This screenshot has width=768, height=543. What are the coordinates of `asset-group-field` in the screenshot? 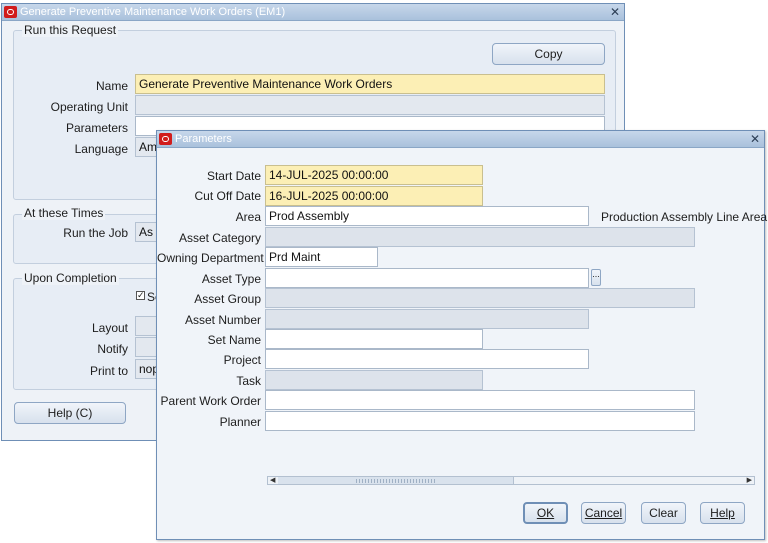 It's located at (480, 298).